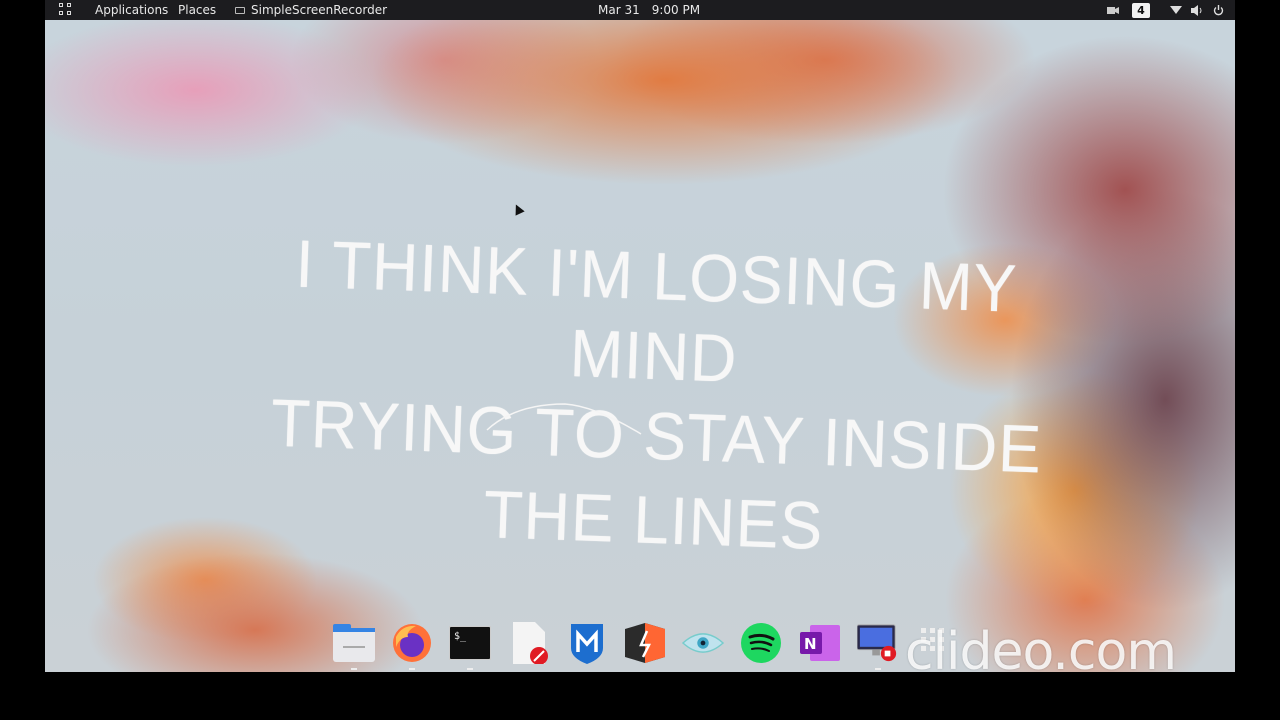 The image size is (1280, 720). I want to click on dock-burpsuite, so click(645, 646).